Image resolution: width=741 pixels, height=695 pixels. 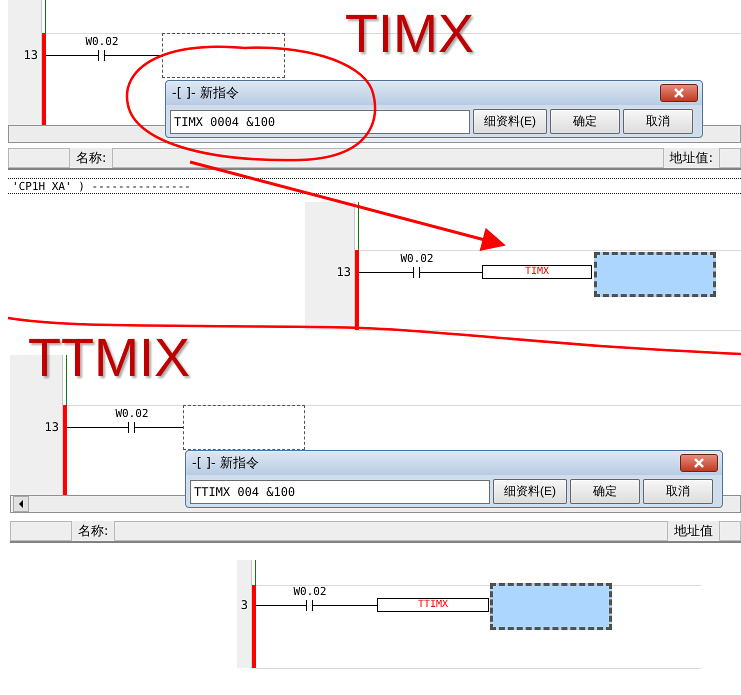 What do you see at coordinates (374, 186) in the screenshot?
I see `comment-text: 'CP1H XA' ) ---------------` at bounding box center [374, 186].